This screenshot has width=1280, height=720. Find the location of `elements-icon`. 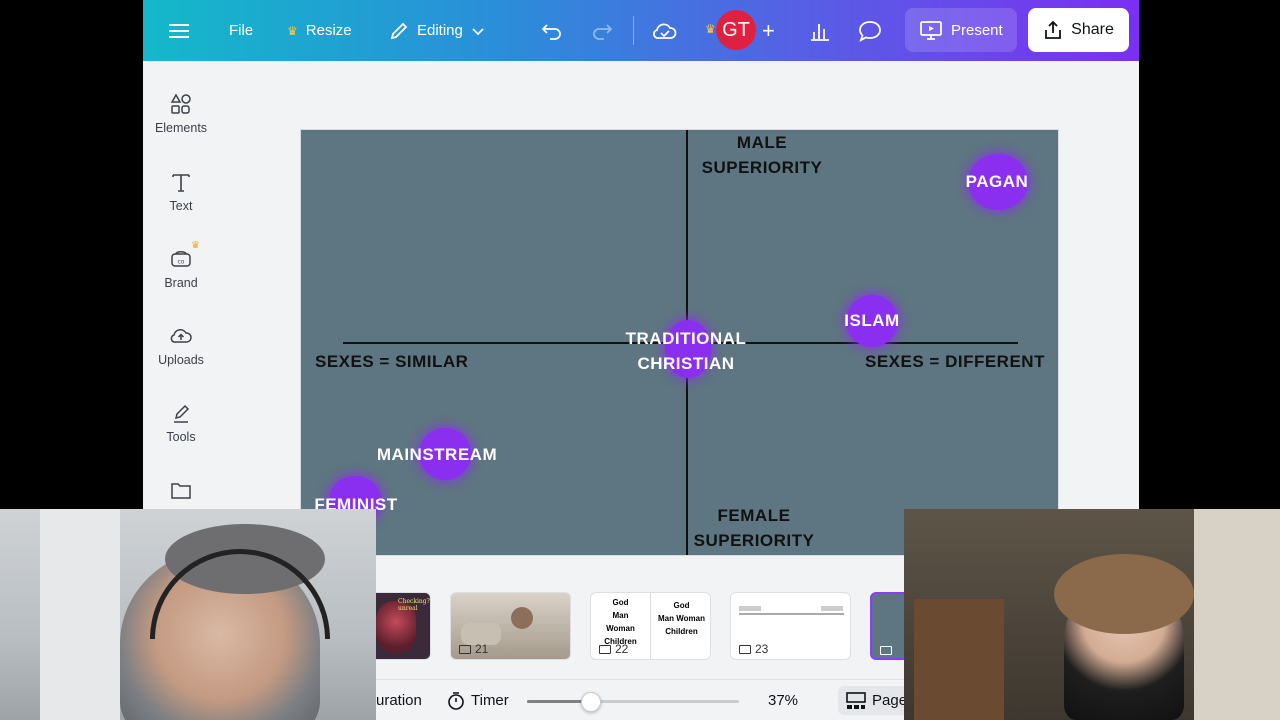

elements-icon is located at coordinates (180, 103).